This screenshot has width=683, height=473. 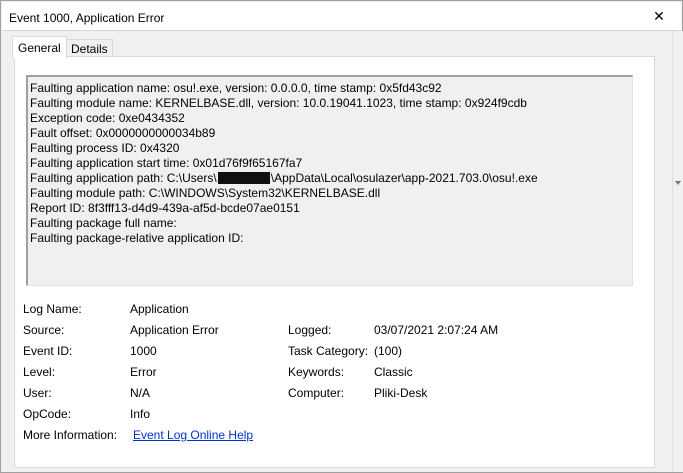 I want to click on event-id-label: Event ID:, so click(x=48, y=351).